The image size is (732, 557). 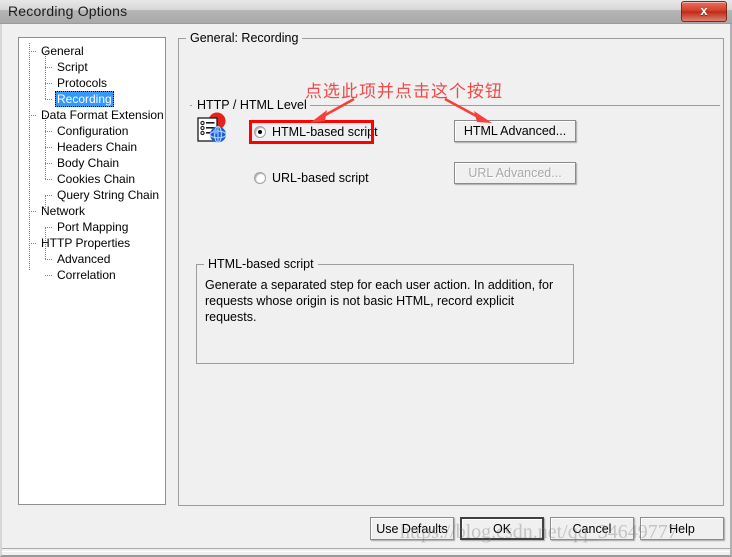 I want to click on tree-item-http-properties: HTTP Properties, so click(x=92, y=243).